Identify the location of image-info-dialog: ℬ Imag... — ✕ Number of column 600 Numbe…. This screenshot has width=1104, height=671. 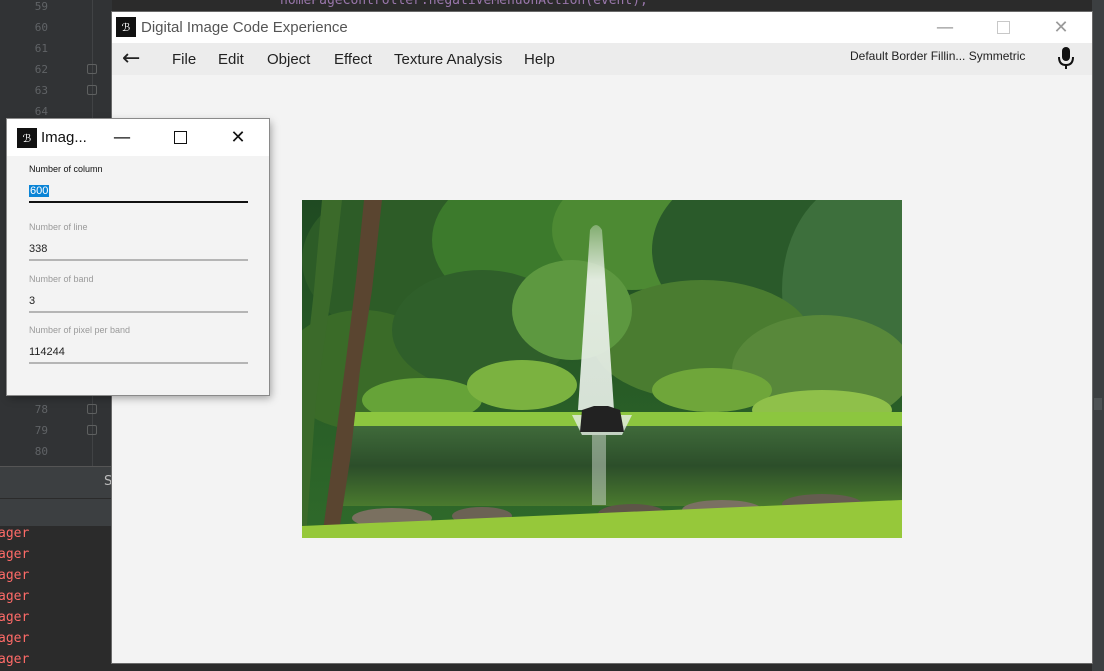
(138, 257).